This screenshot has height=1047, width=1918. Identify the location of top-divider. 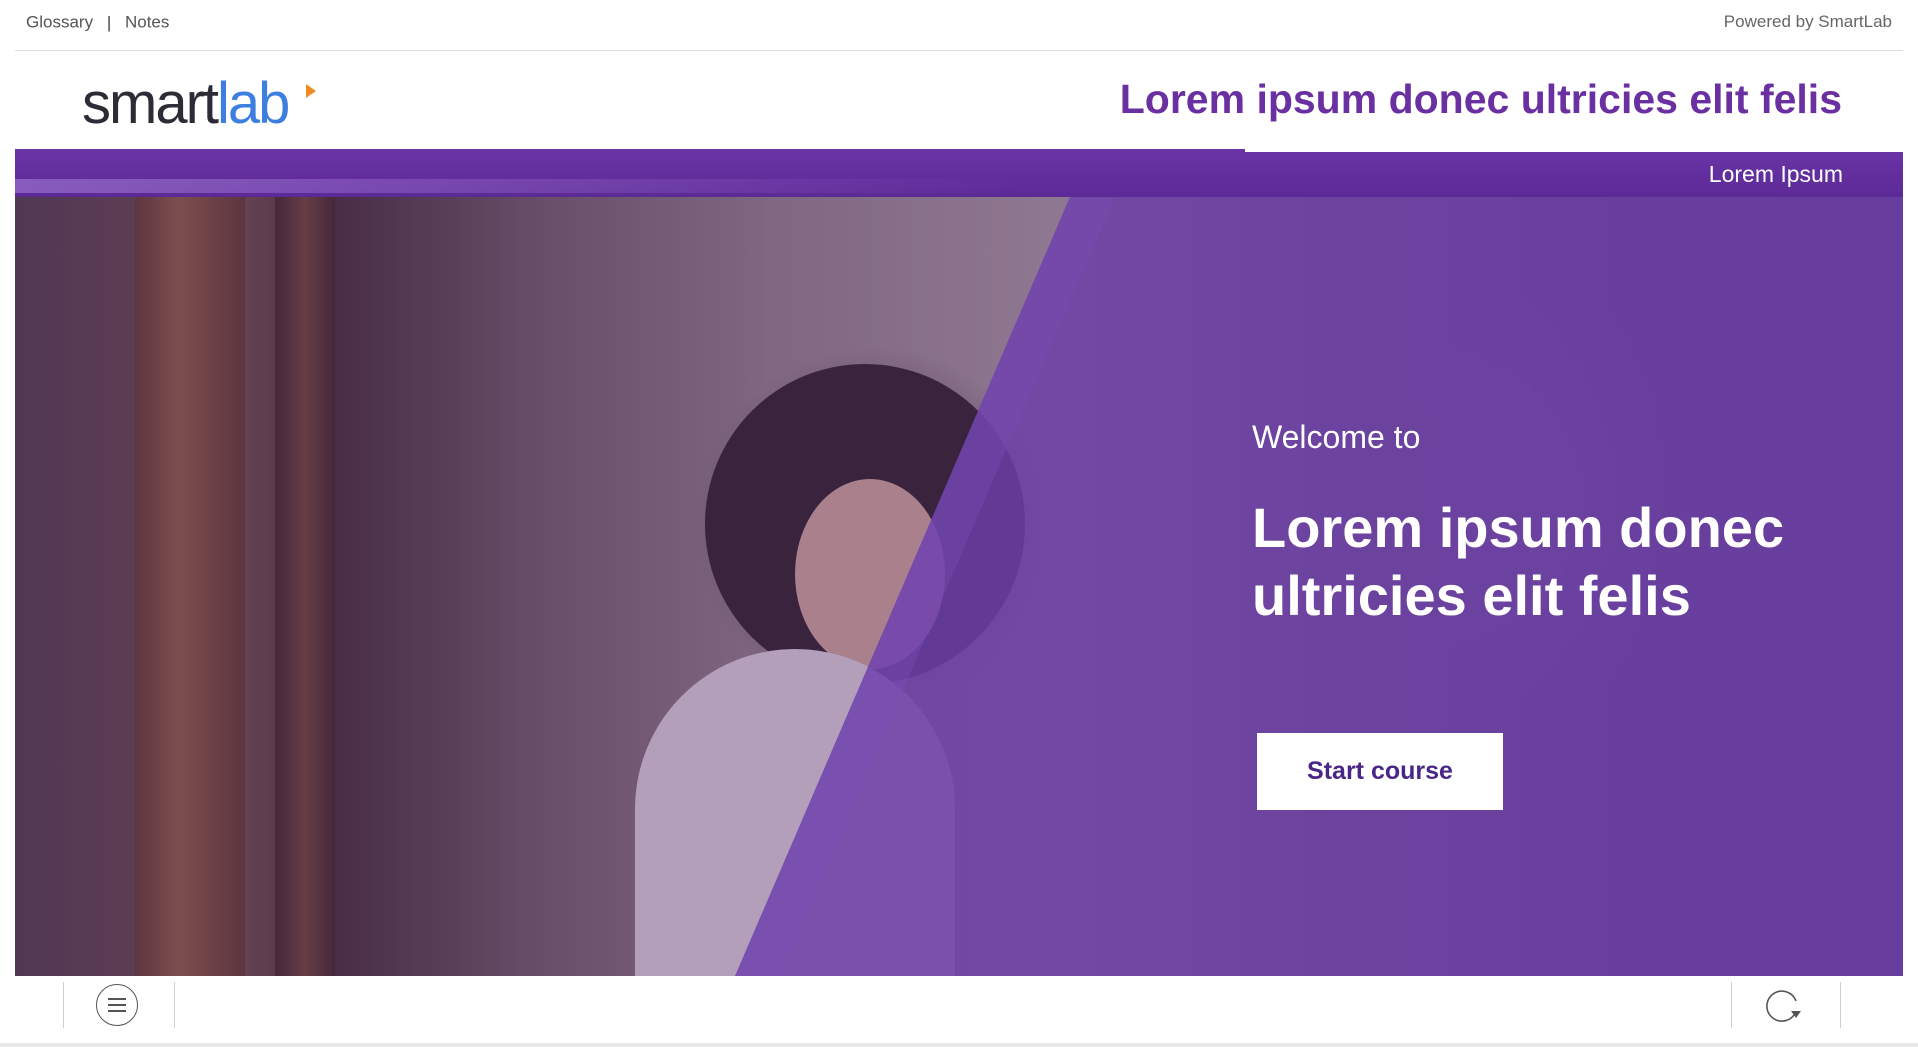
(959, 50).